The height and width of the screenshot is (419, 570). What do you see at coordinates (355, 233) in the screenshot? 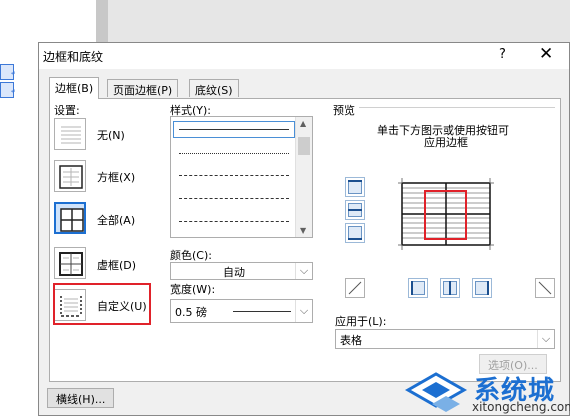
I see `border-bottom-button-icon` at bounding box center [355, 233].